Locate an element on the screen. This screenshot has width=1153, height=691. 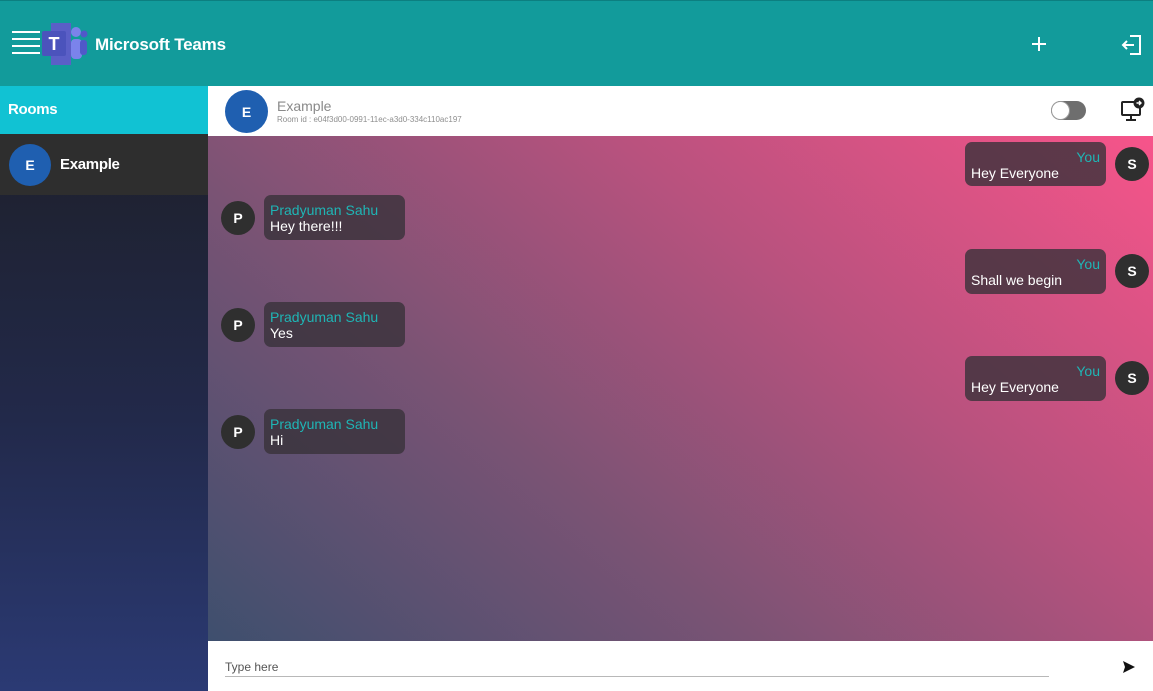
message-text: Hi is located at coordinates (277, 440).